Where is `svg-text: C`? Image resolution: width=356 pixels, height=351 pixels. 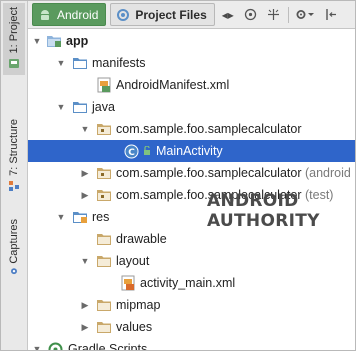
svg-text: C is located at coordinates (131, 153).